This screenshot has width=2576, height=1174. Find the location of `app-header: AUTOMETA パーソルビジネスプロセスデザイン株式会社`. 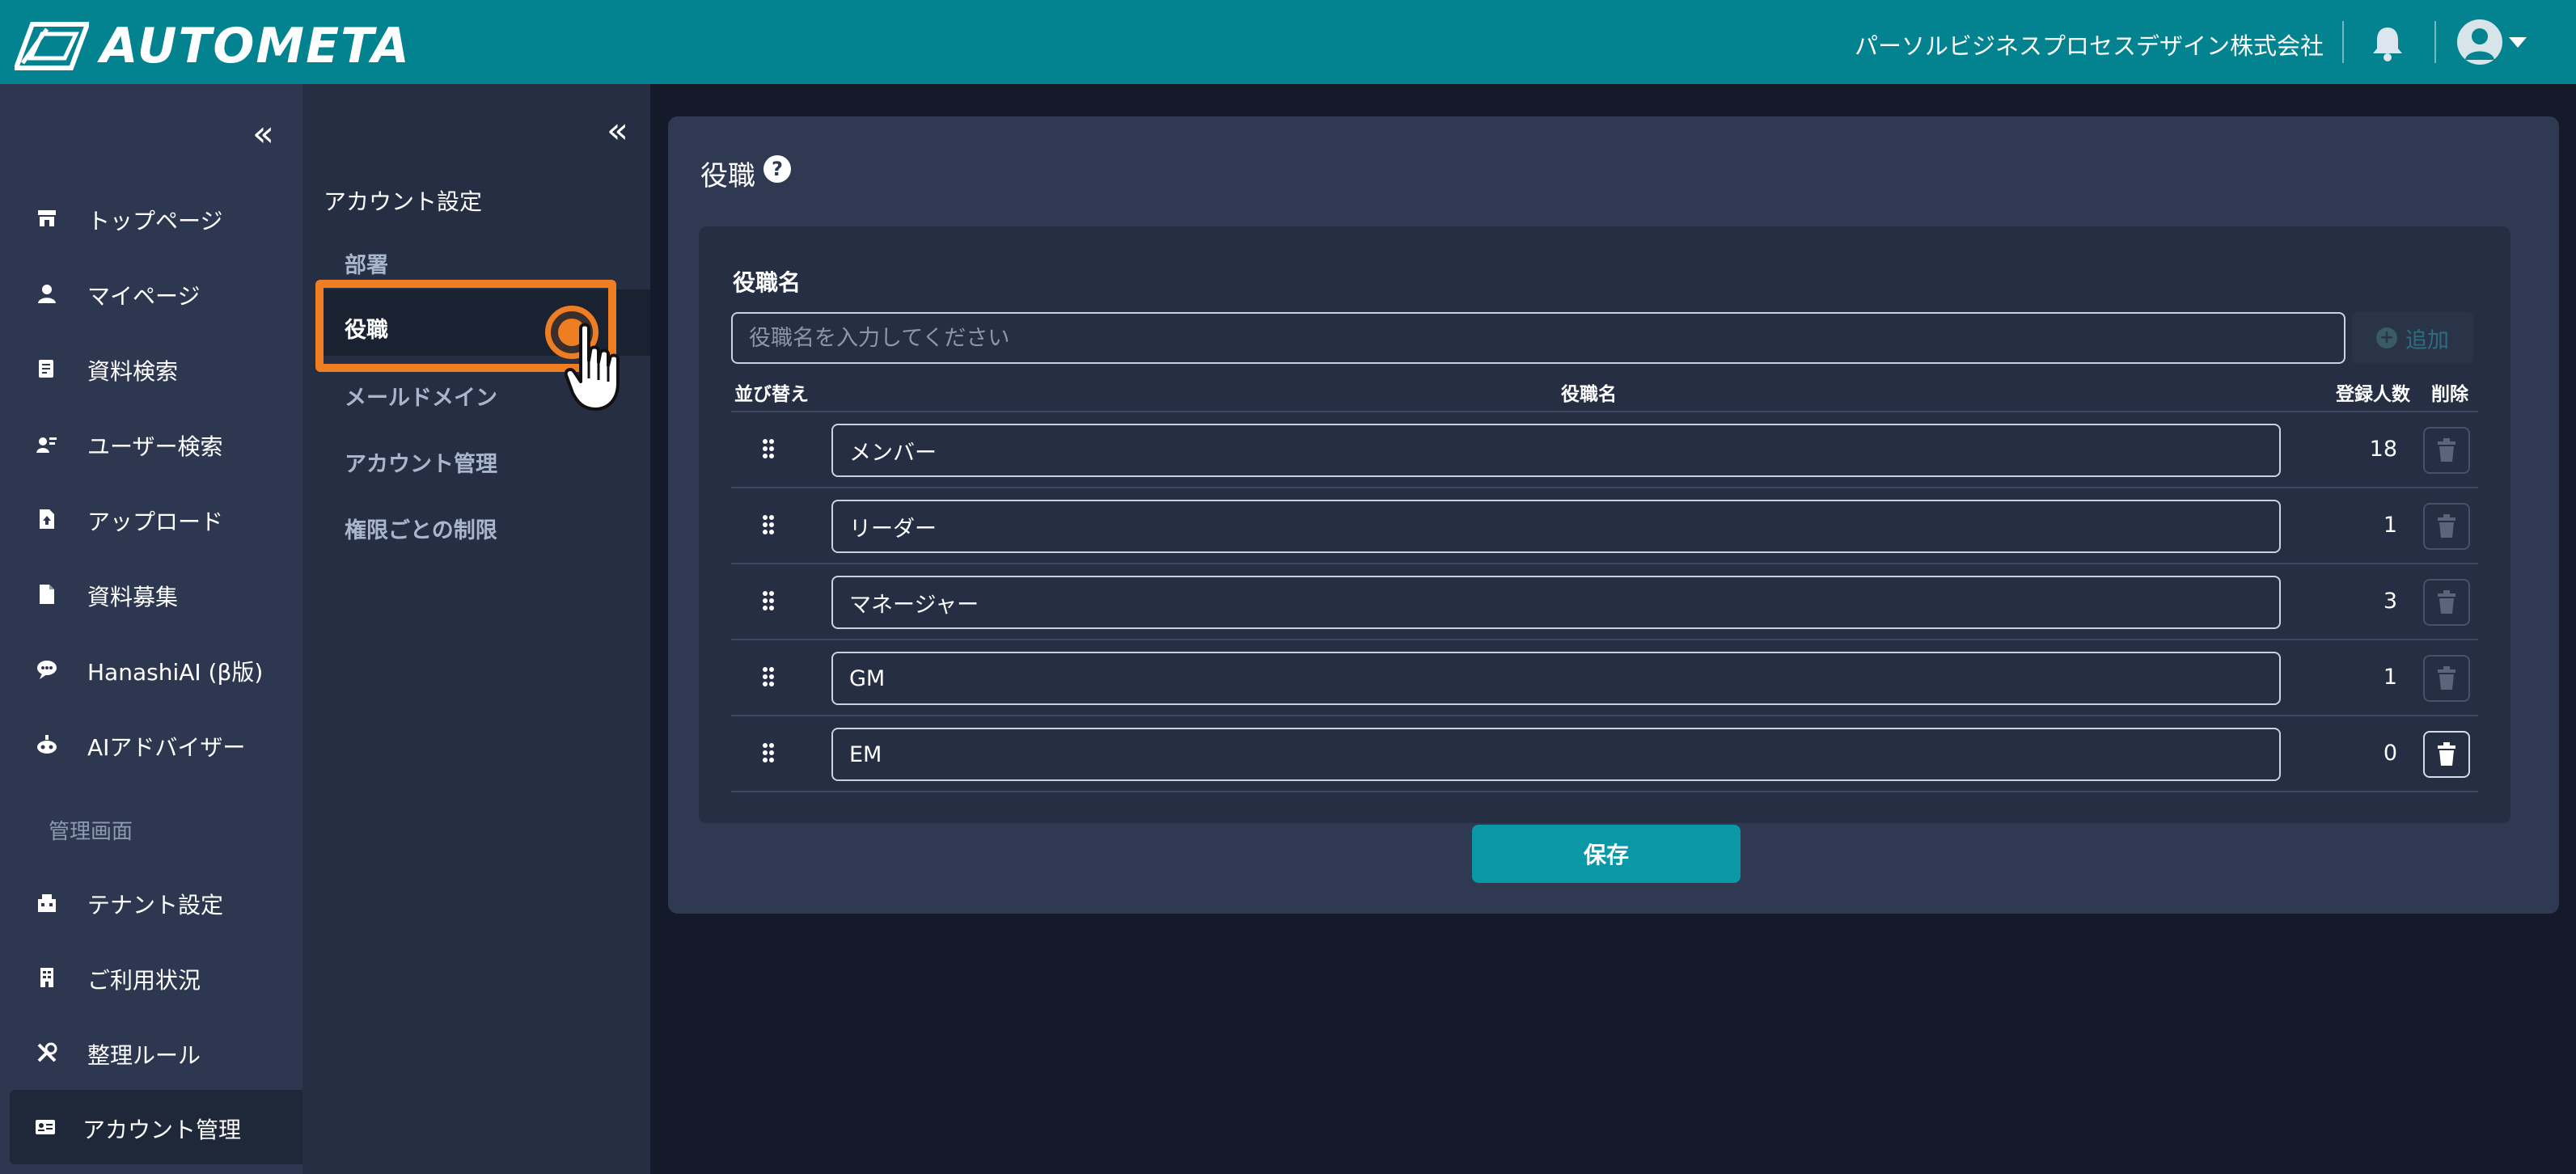

app-header: AUTOMETA パーソルビジネスプロセスデザイン株式会社 is located at coordinates (1288, 42).